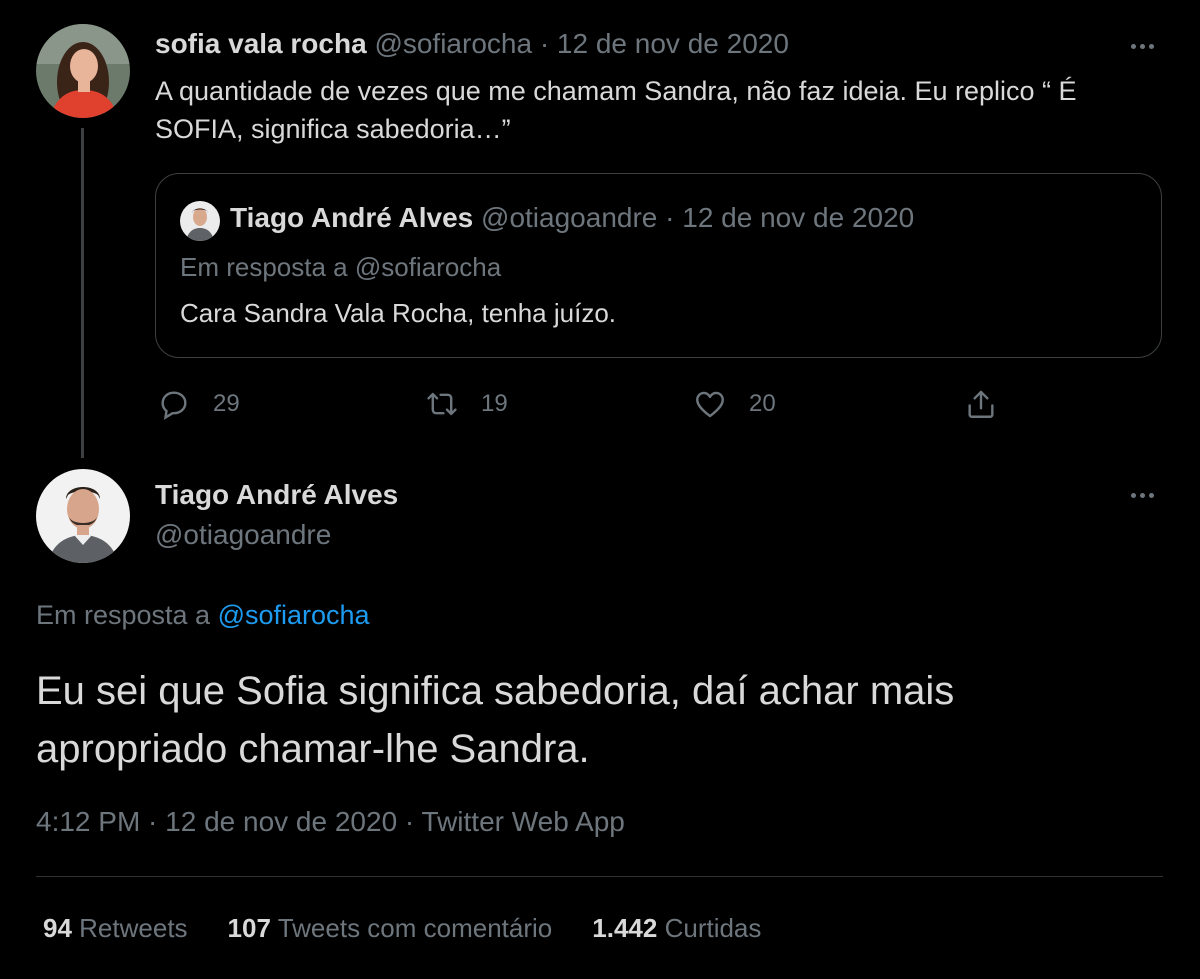 This screenshot has height=979, width=1200. Describe the element at coordinates (734, 404) in the screenshot. I see `like-button: 20` at that location.